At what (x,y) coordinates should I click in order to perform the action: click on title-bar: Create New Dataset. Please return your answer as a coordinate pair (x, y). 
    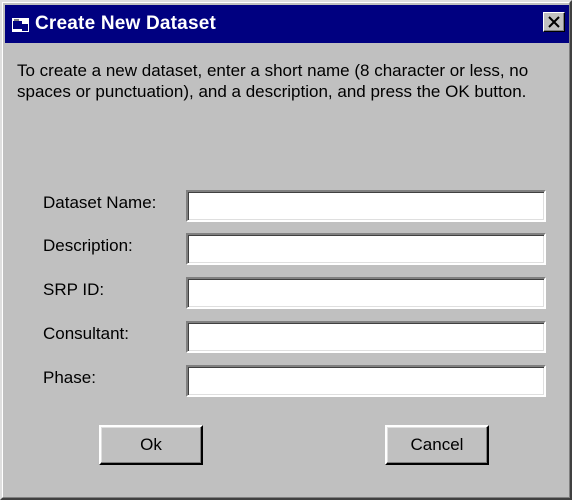
    Looking at the image, I should click on (287, 24).